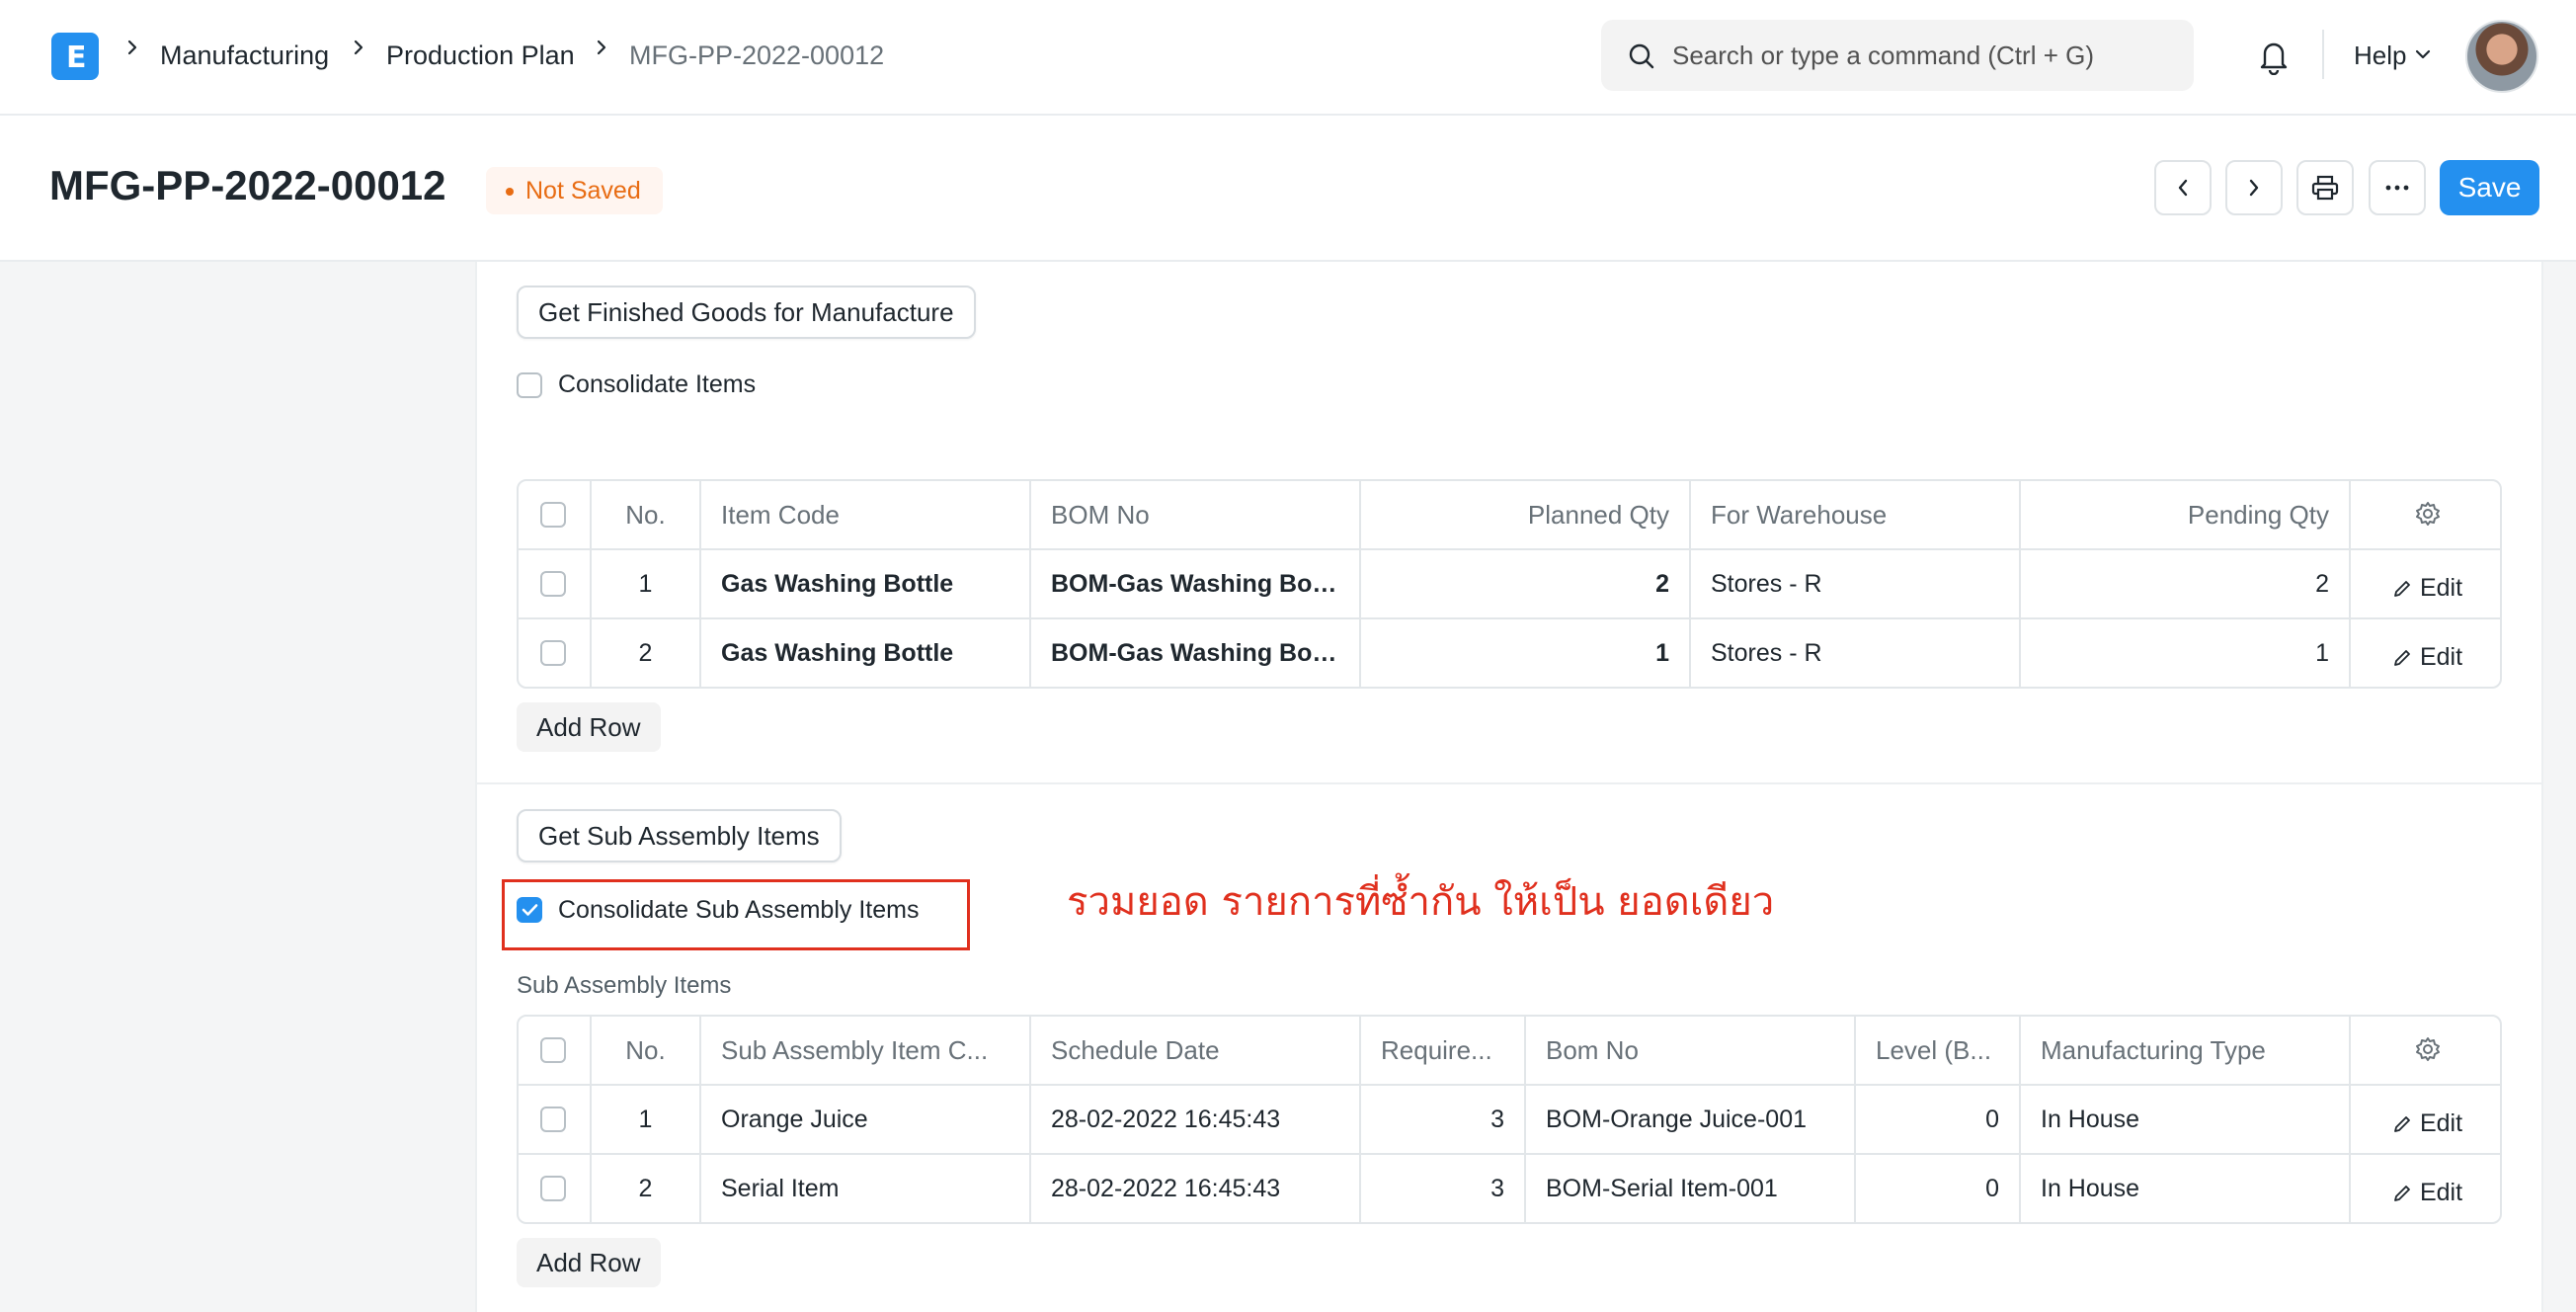 This screenshot has width=2576, height=1312. What do you see at coordinates (2397, 187) in the screenshot?
I see `more-actions-button` at bounding box center [2397, 187].